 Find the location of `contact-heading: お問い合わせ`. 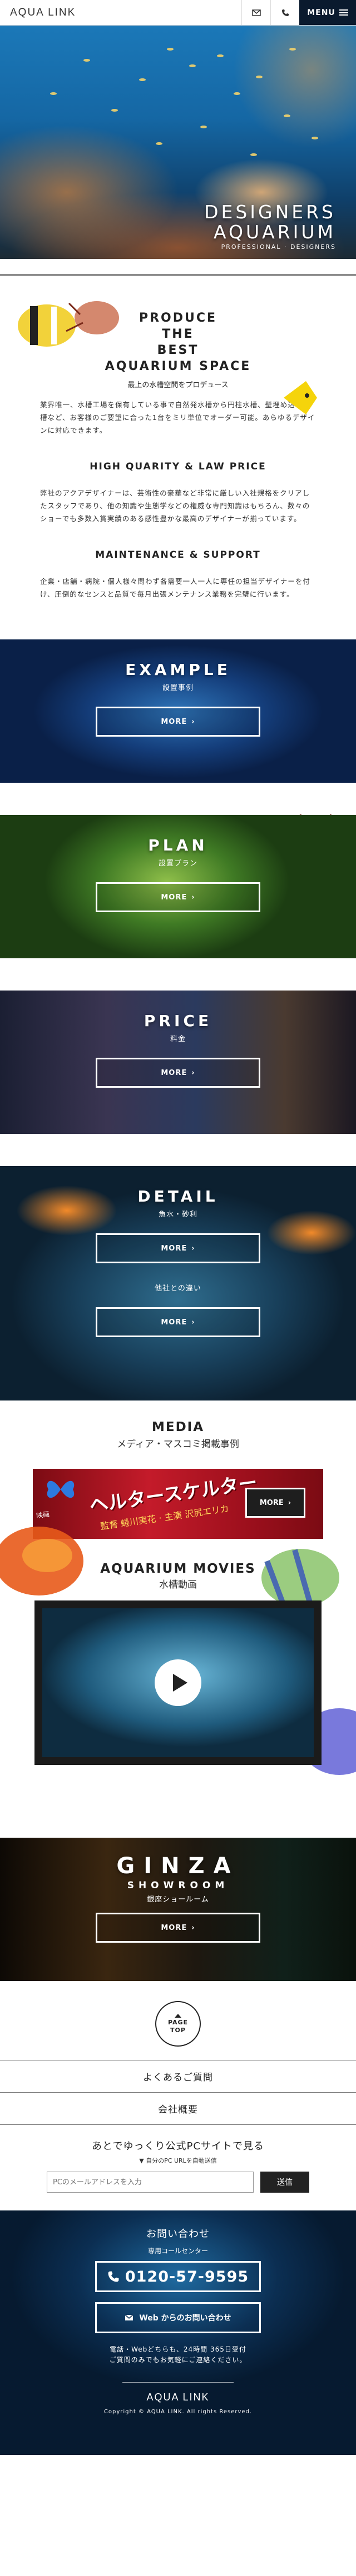

contact-heading: お問い合わせ is located at coordinates (178, 2234).